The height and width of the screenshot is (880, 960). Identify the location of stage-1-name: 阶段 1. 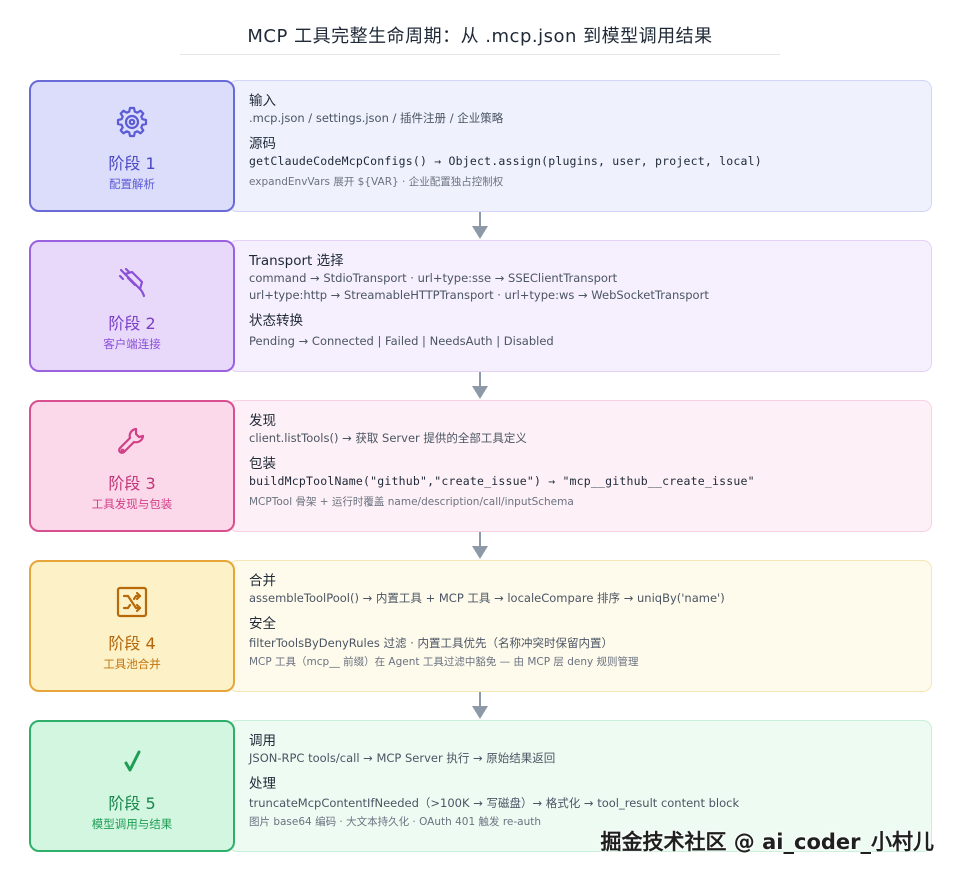
(132, 163).